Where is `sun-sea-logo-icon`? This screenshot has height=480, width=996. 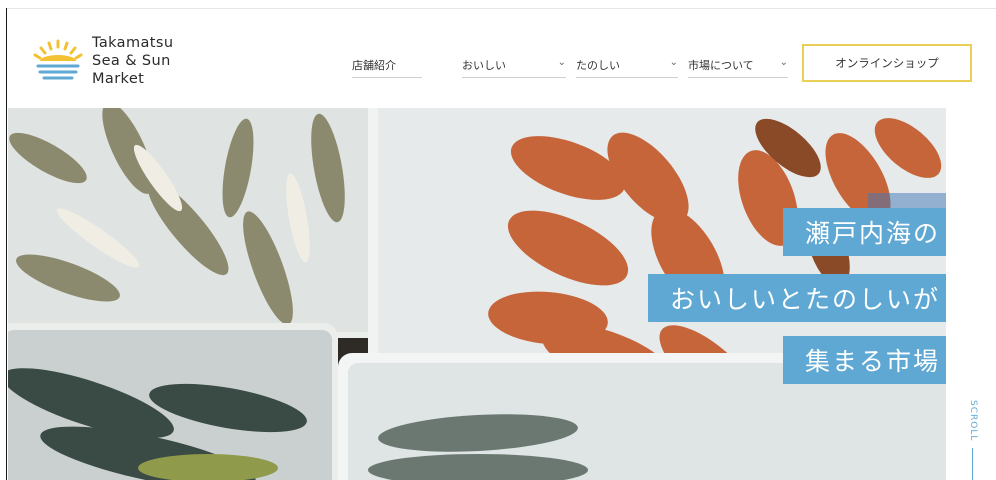 sun-sea-logo-icon is located at coordinates (58, 59).